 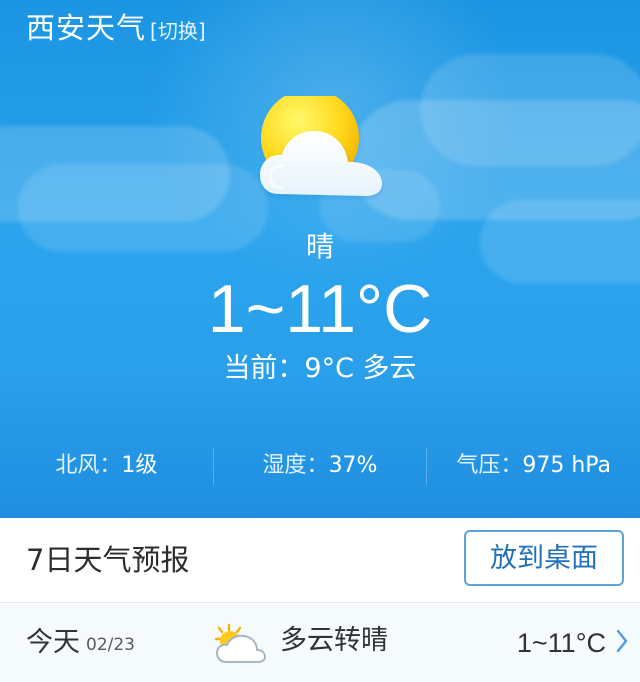 What do you see at coordinates (321, 146) in the screenshot?
I see `sun-cloud-icon` at bounding box center [321, 146].